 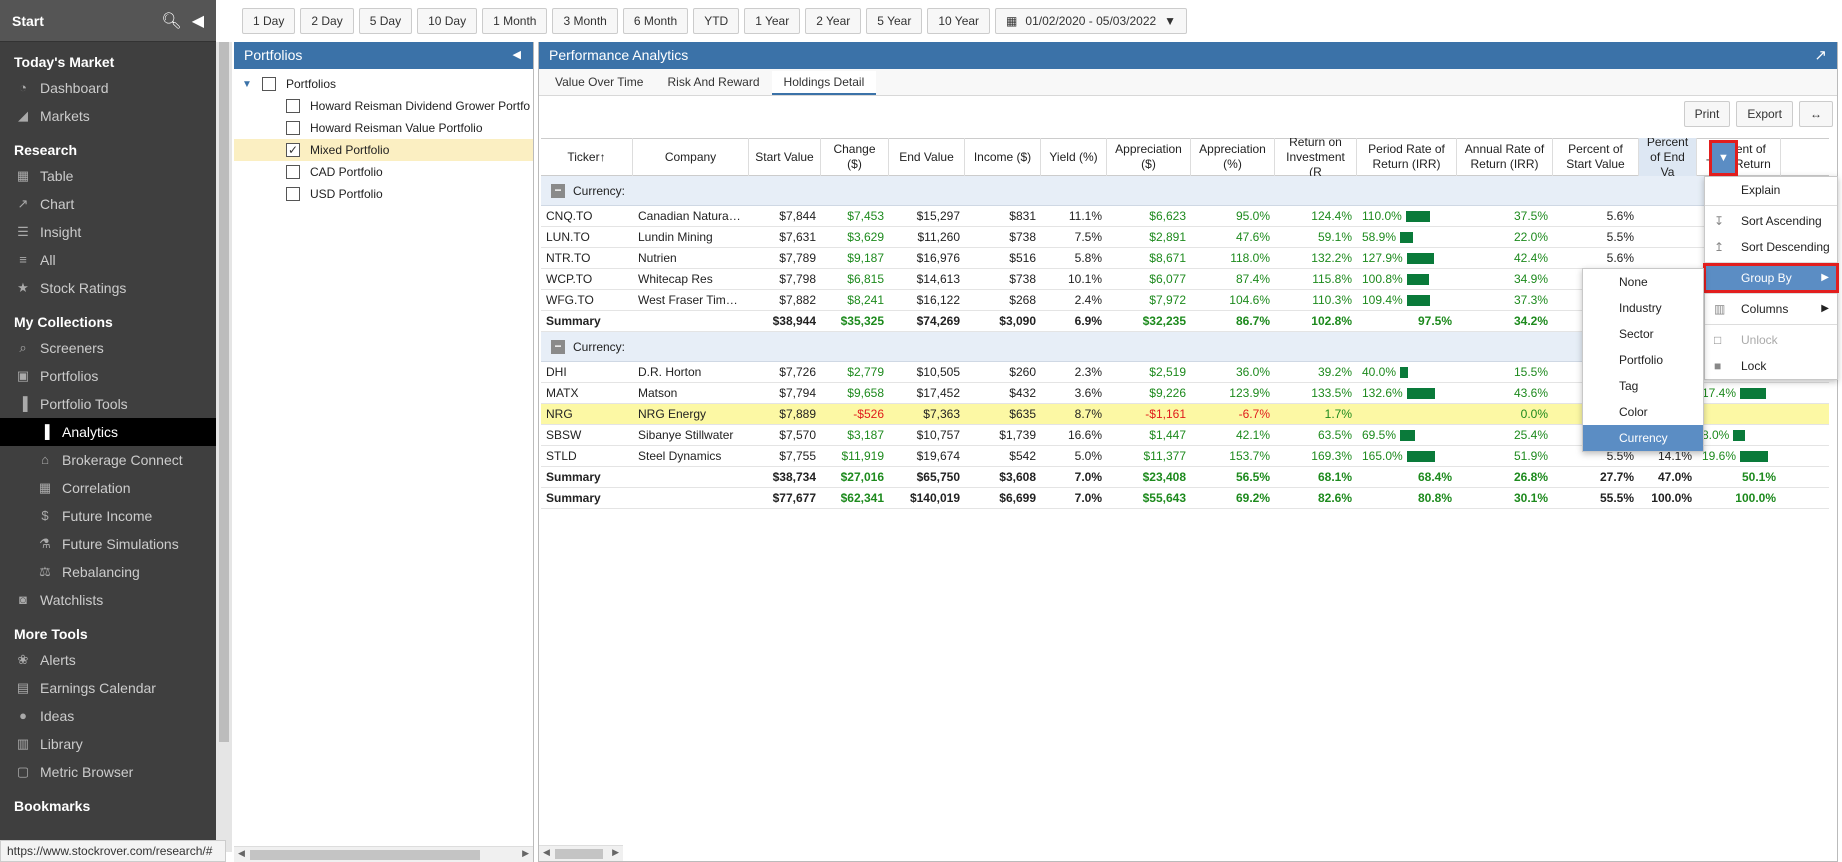 What do you see at coordinates (1643, 308) in the screenshot?
I see `group-by-option-industry: Industry` at bounding box center [1643, 308].